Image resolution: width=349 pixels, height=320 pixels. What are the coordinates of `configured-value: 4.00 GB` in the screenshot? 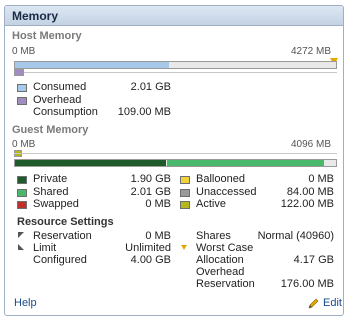 It's located at (150, 260).